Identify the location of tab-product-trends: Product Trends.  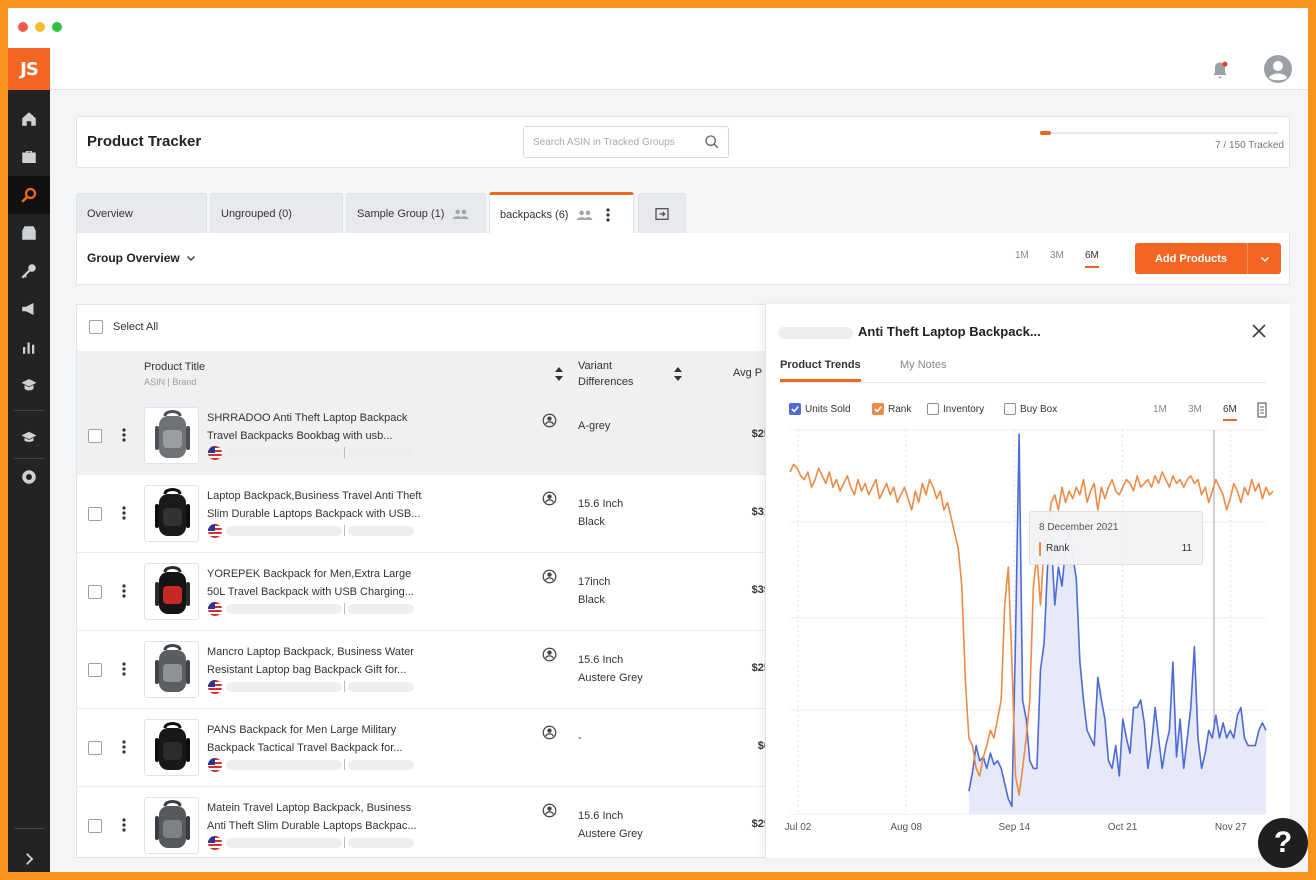
(820, 370).